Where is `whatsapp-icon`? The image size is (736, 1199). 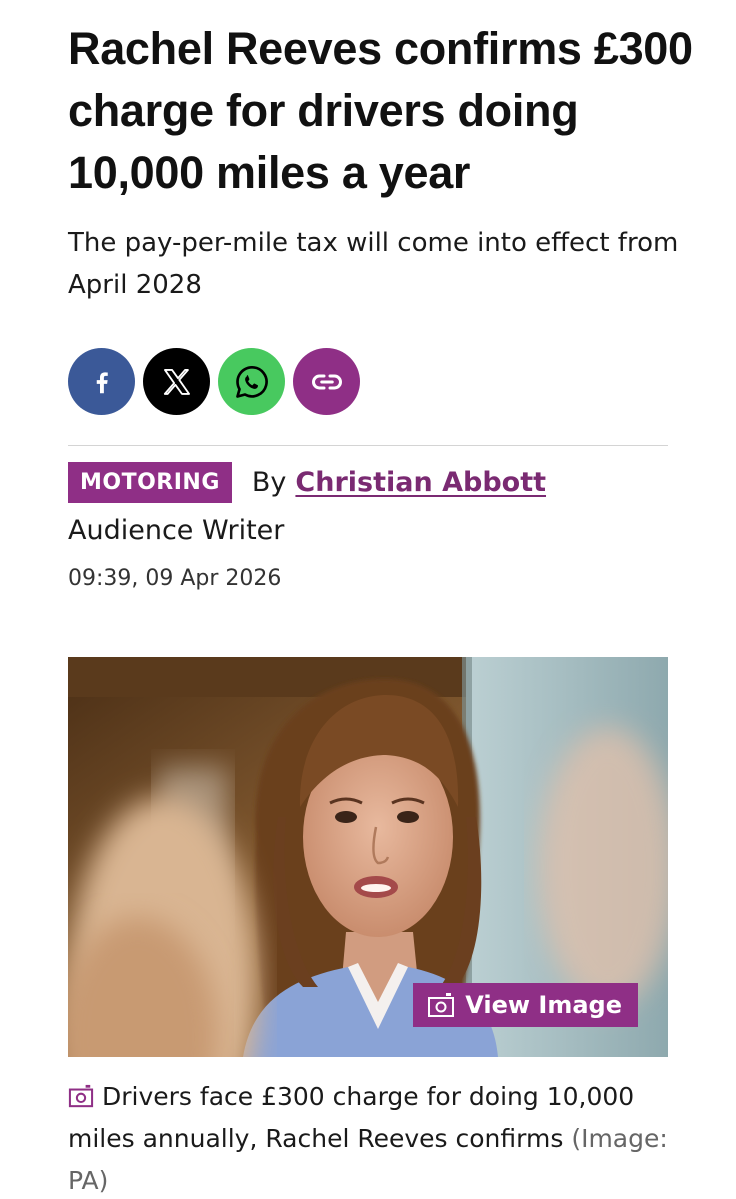 whatsapp-icon is located at coordinates (251, 381).